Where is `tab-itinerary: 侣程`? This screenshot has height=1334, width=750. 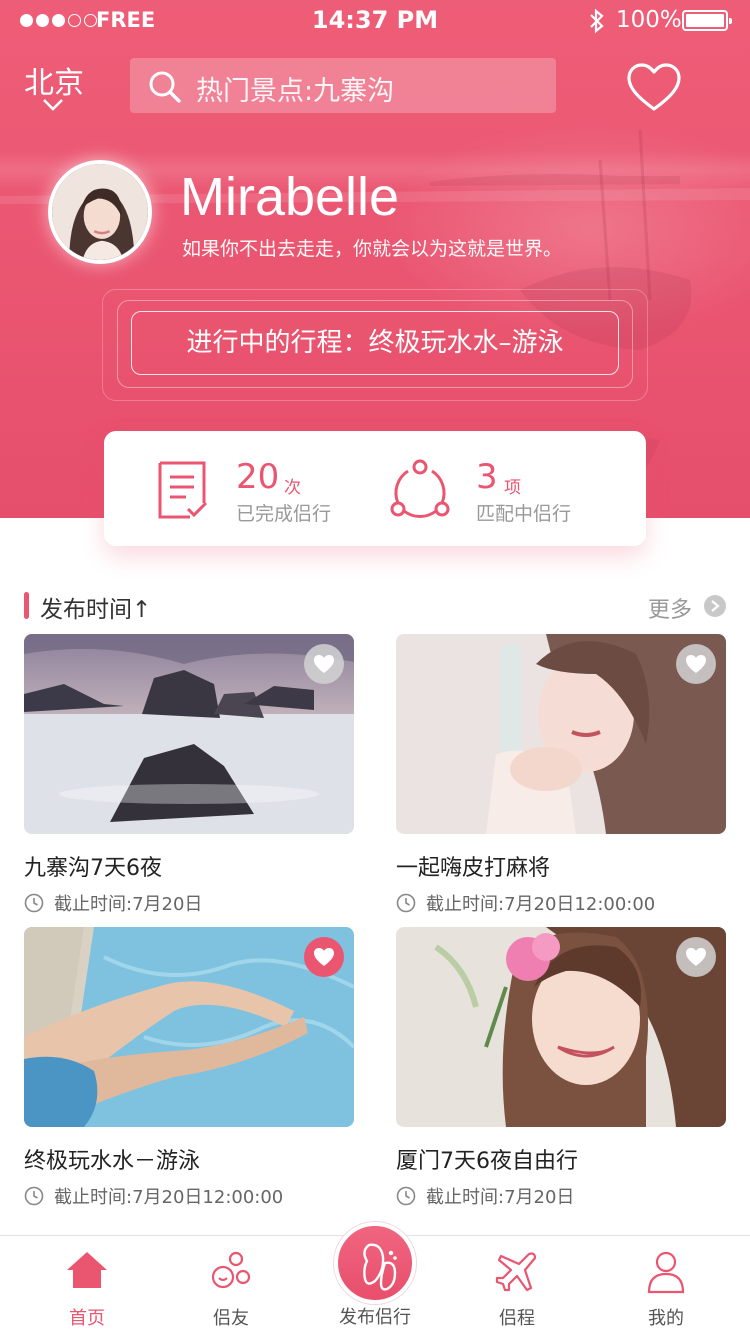
tab-itinerary: 侣程 is located at coordinates (517, 1285).